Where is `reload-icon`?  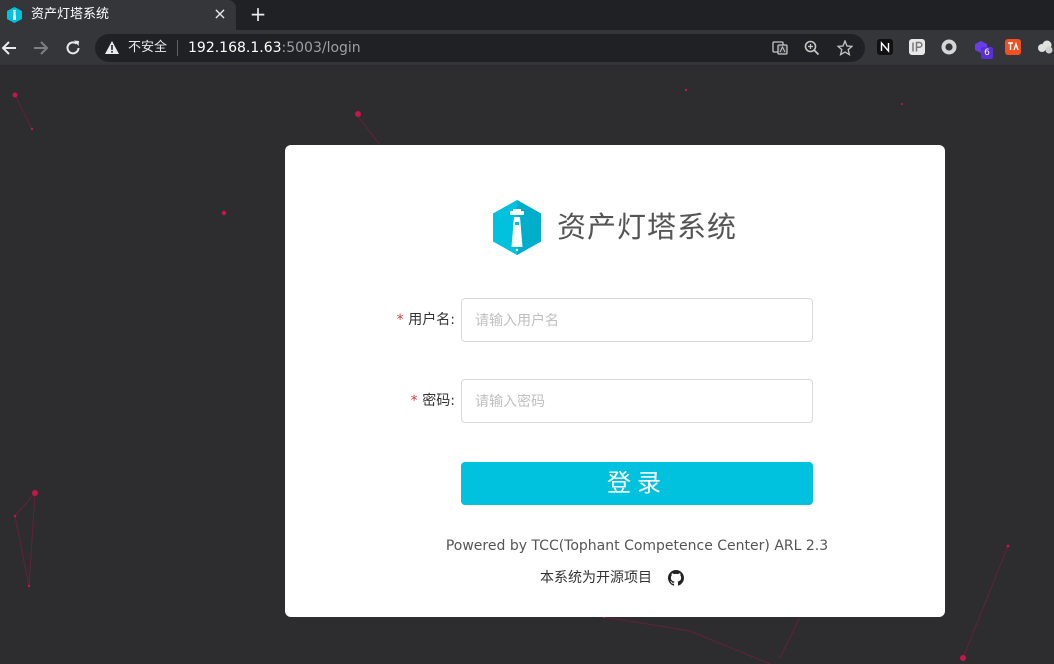 reload-icon is located at coordinates (73, 48).